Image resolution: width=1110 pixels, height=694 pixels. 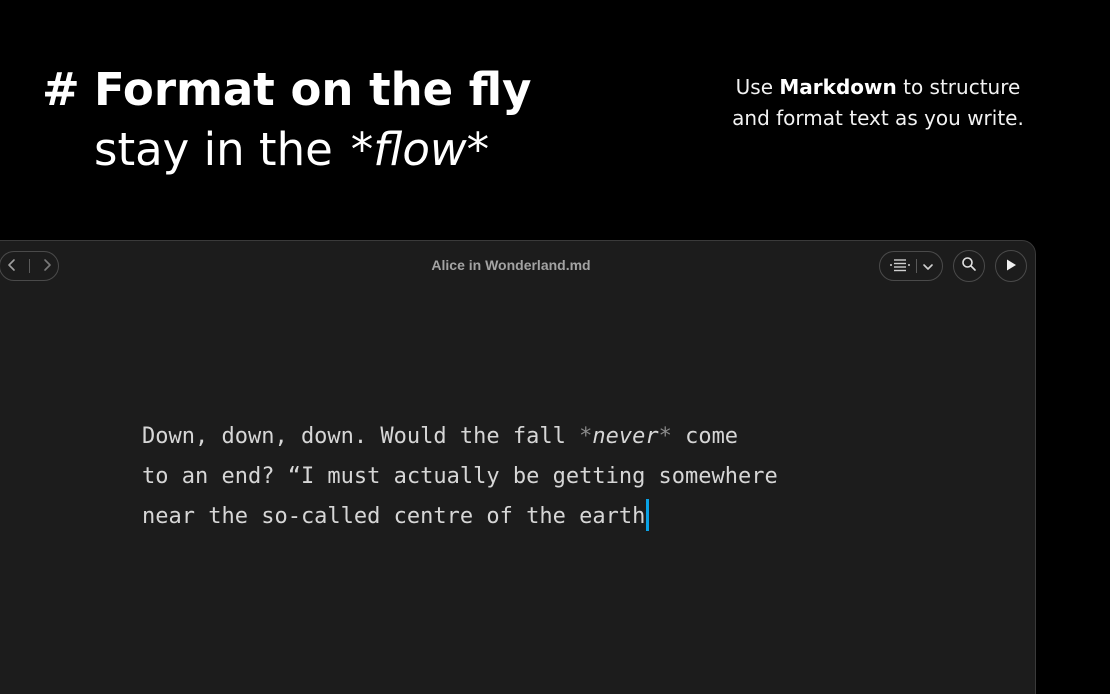 What do you see at coordinates (625, 436) in the screenshot?
I see `emphasized-text: never` at bounding box center [625, 436].